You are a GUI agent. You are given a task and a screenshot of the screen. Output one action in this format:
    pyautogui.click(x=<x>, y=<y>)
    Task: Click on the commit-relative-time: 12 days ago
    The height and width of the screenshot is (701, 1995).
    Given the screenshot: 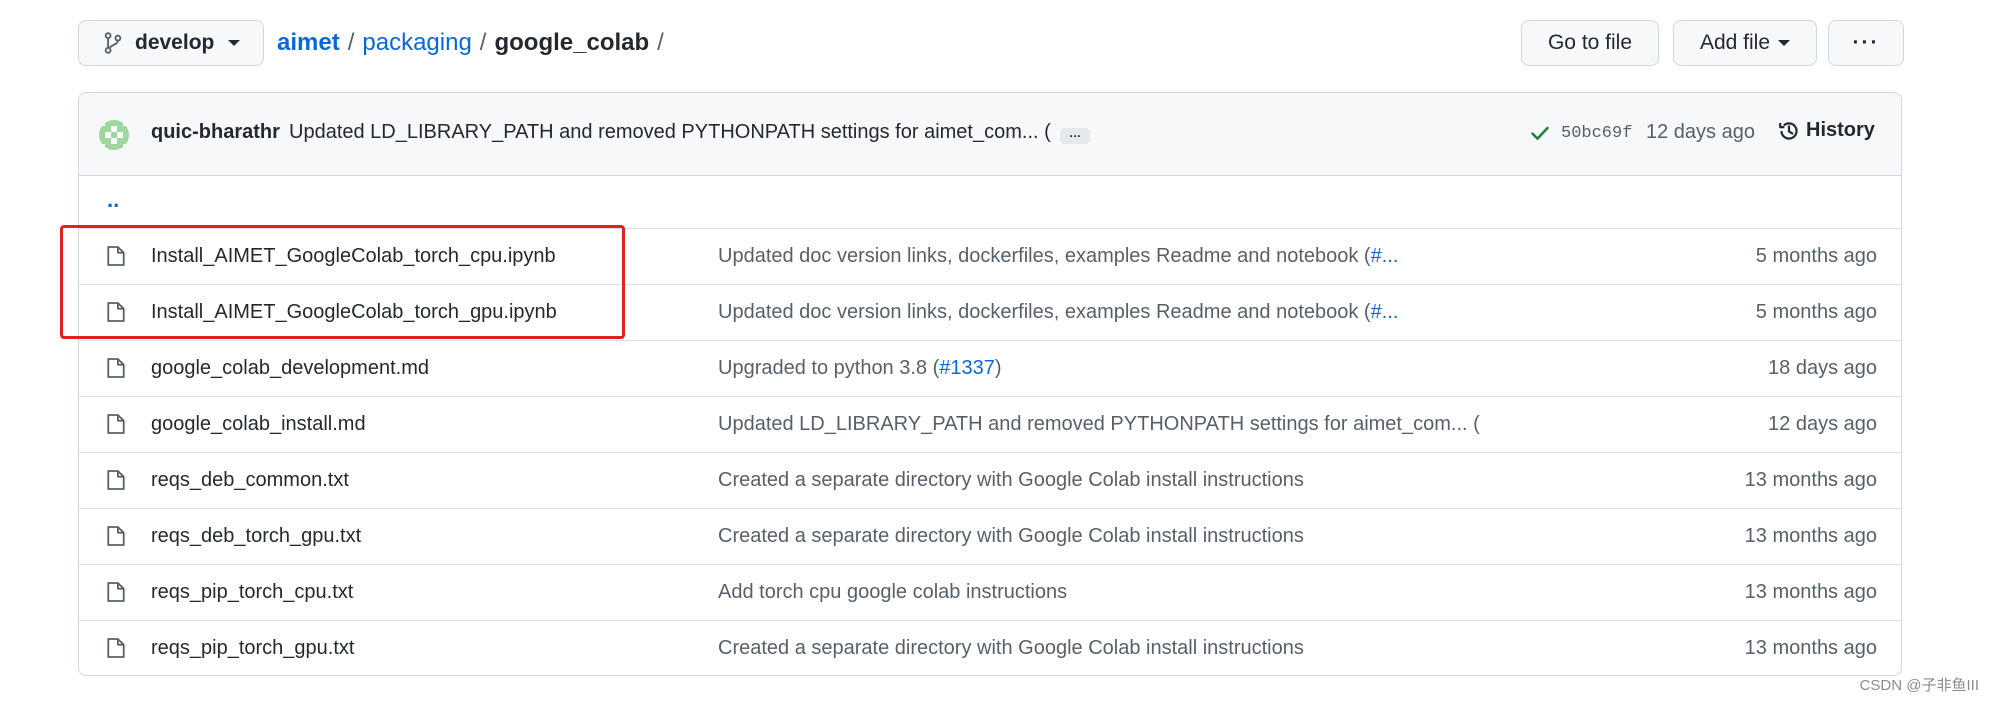 What is the action you would take?
    pyautogui.click(x=1700, y=132)
    